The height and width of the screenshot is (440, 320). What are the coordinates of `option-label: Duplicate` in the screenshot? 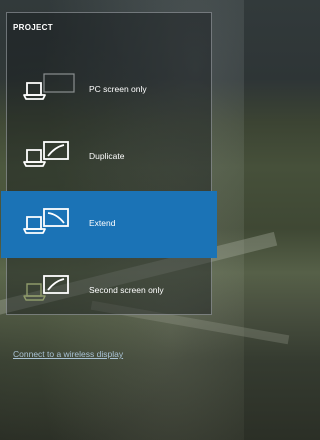 It's located at (107, 156).